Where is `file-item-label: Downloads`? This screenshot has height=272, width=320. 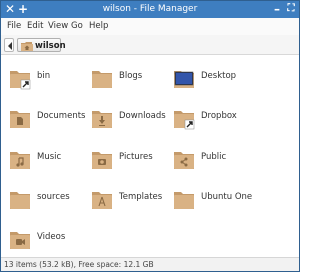
file-item-label: Downloads is located at coordinates (142, 116).